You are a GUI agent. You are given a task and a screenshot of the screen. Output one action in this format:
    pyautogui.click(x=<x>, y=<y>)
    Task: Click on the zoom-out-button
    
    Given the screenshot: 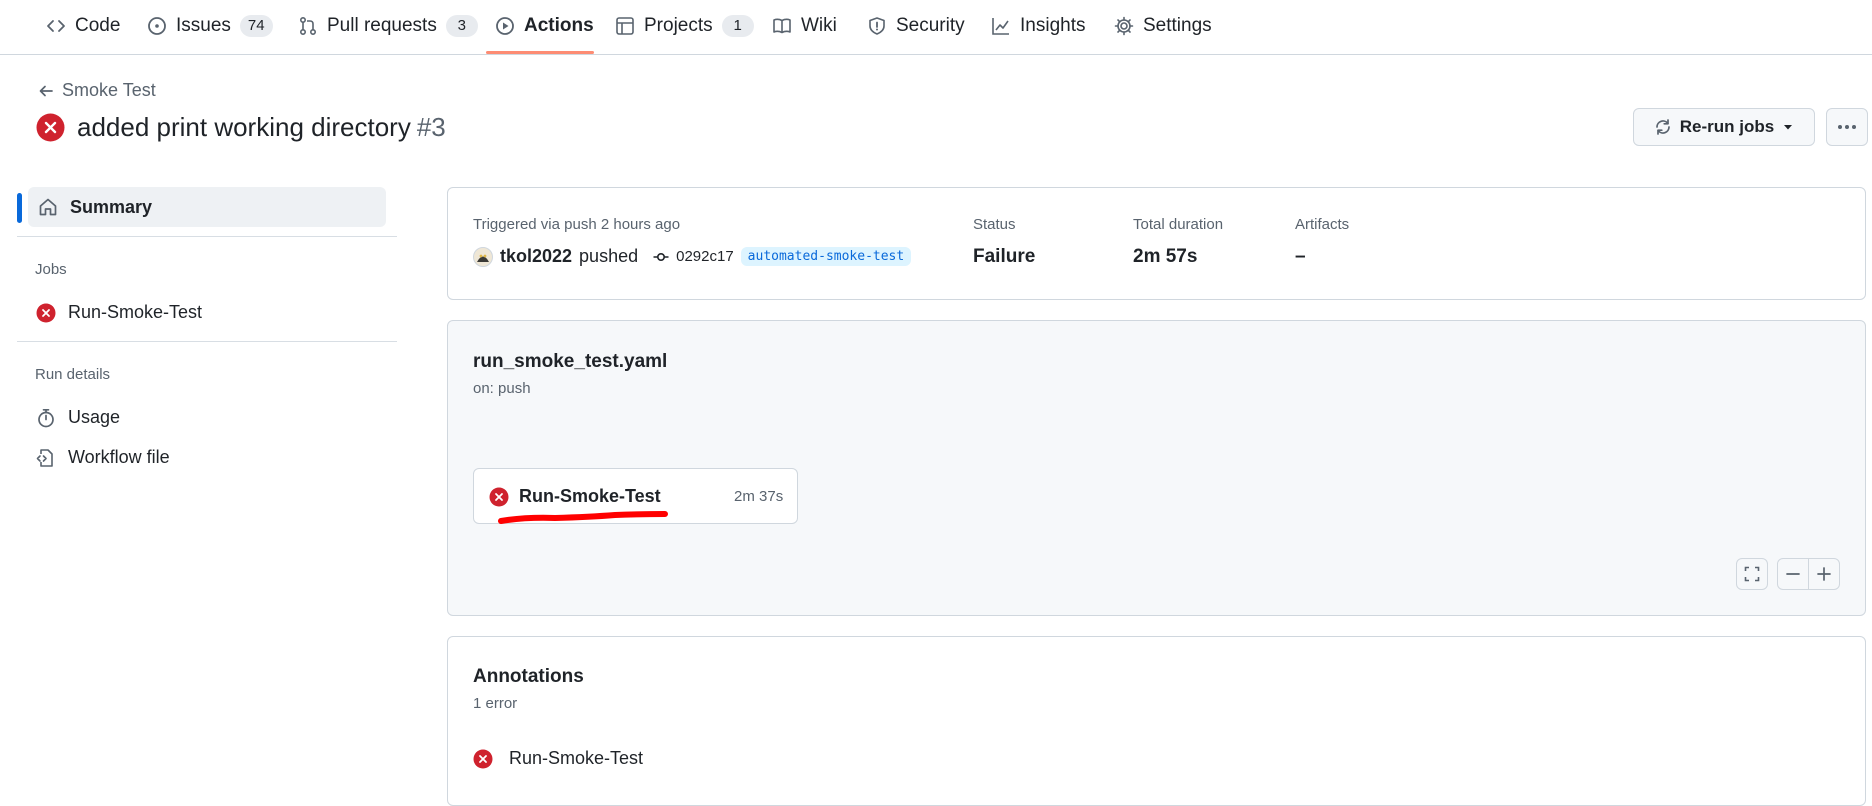 What is the action you would take?
    pyautogui.click(x=1793, y=574)
    